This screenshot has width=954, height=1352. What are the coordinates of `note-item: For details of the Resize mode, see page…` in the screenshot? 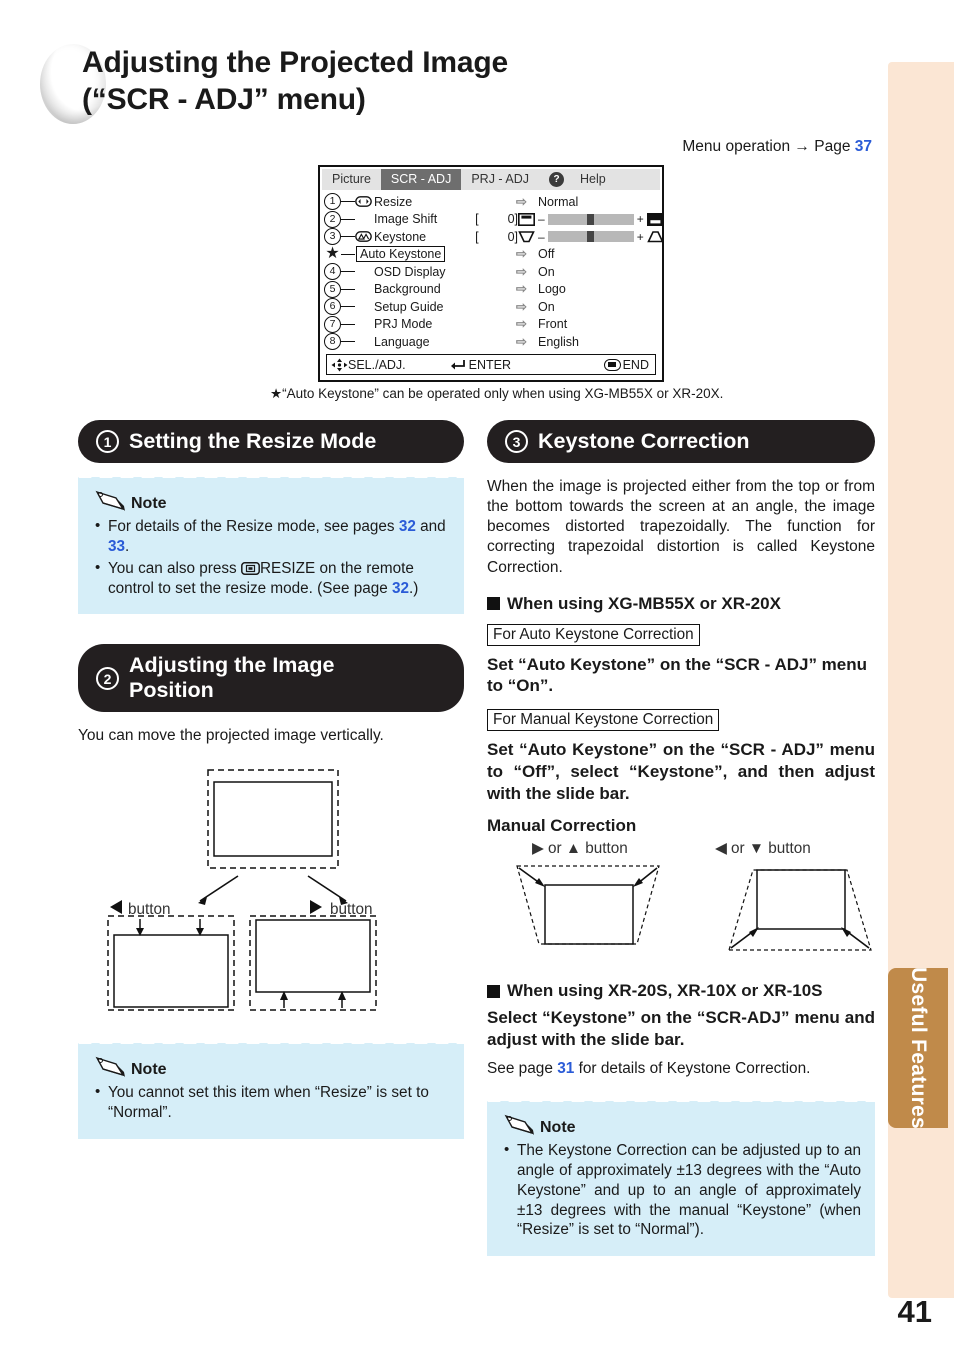 It's located at (272, 536).